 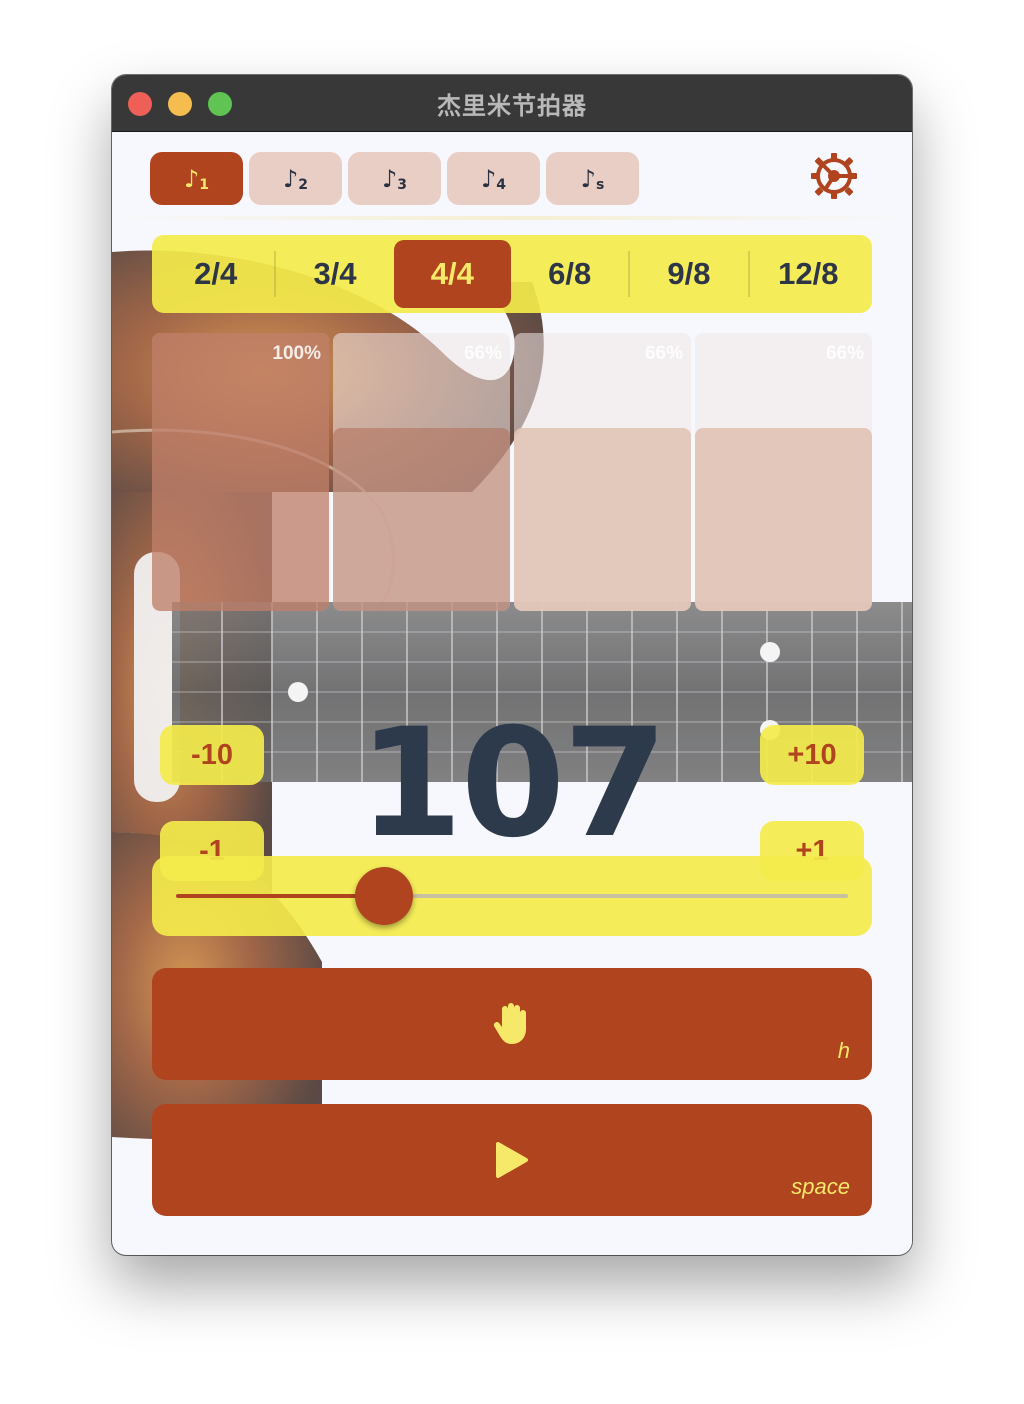 I want to click on beat-percent: 100%, so click(x=296, y=353).